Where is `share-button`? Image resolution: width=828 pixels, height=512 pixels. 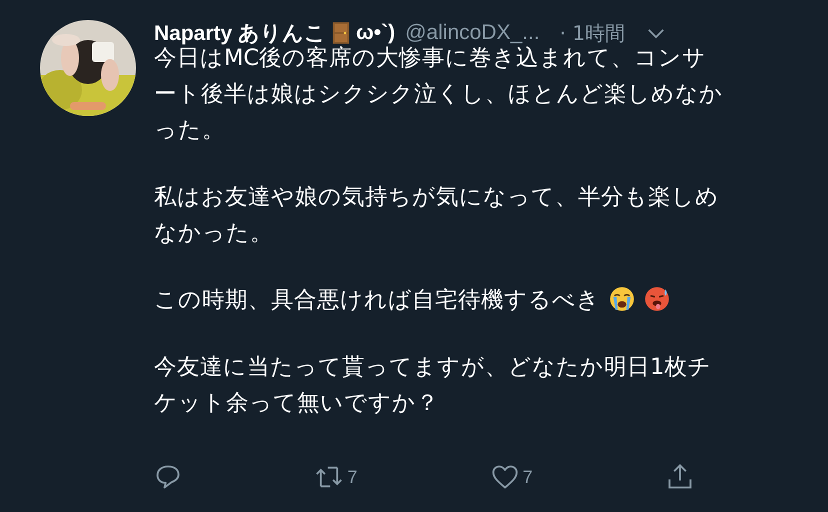 share-button is located at coordinates (680, 477).